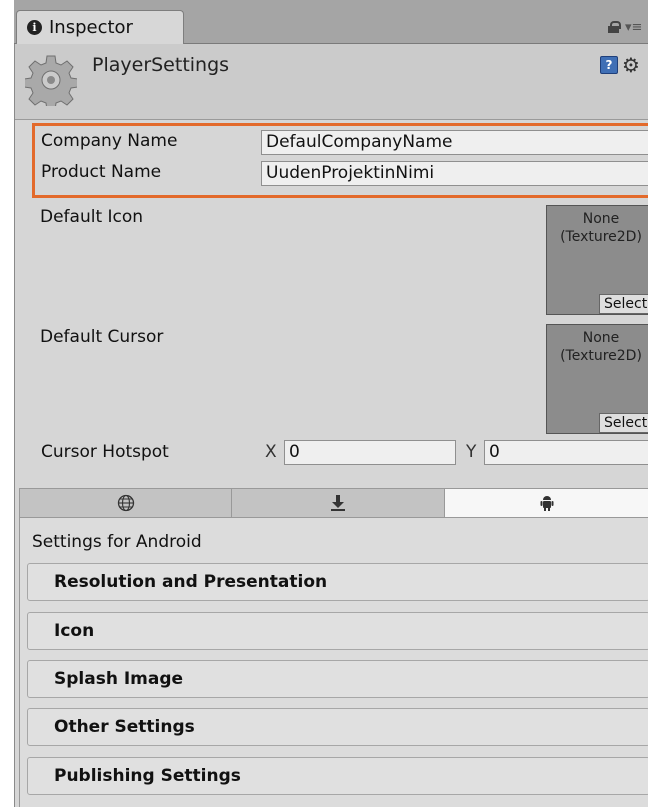 This screenshot has width=648, height=807. What do you see at coordinates (454, 173) in the screenshot?
I see `product-name-field: UudenProjektinNimi` at bounding box center [454, 173].